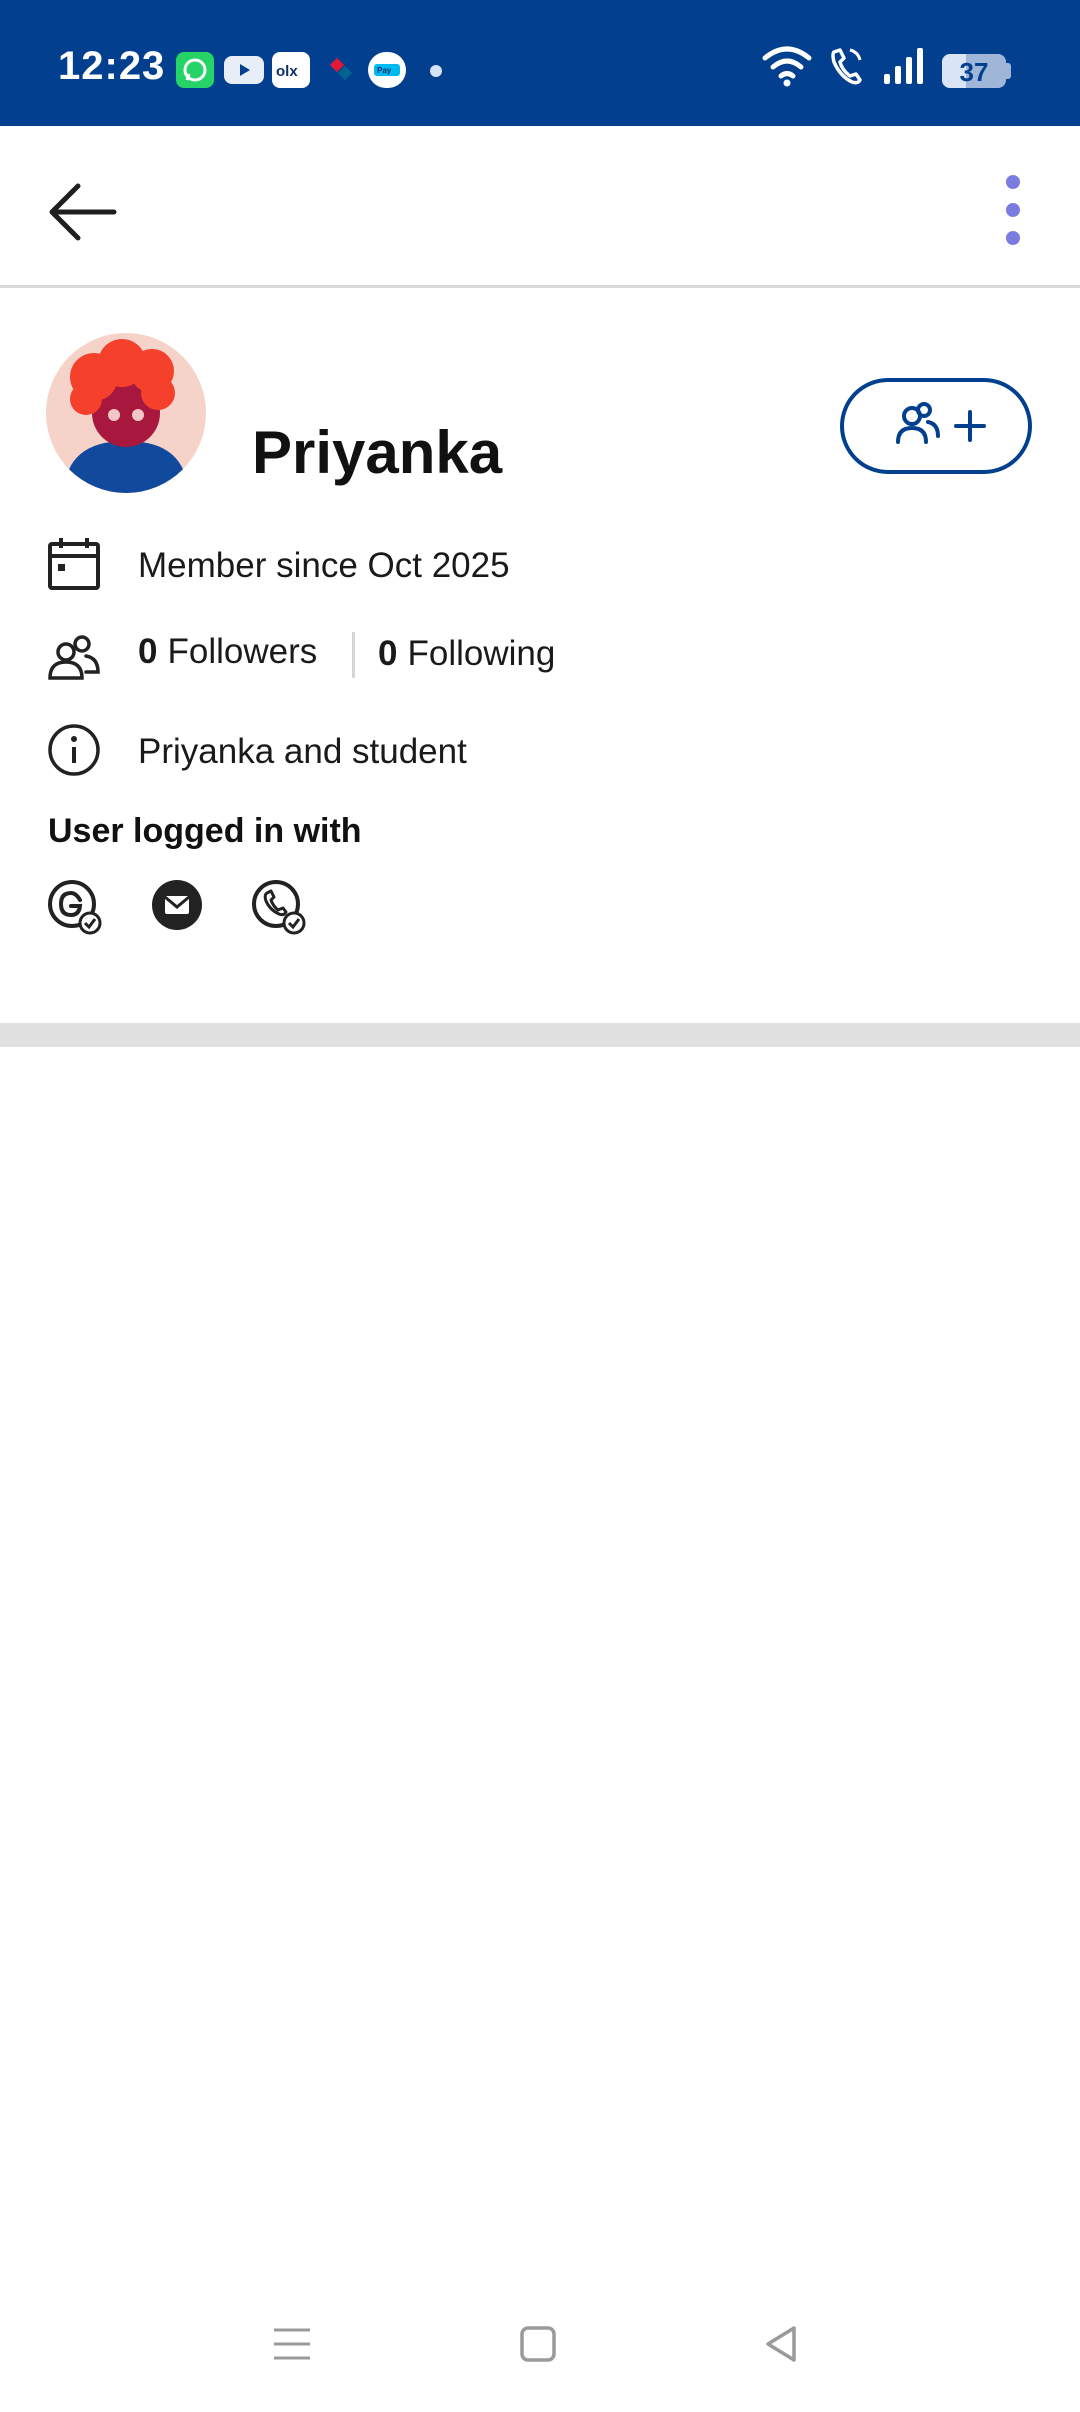 This screenshot has width=1080, height=2412. I want to click on signal-icon, so click(904, 68).